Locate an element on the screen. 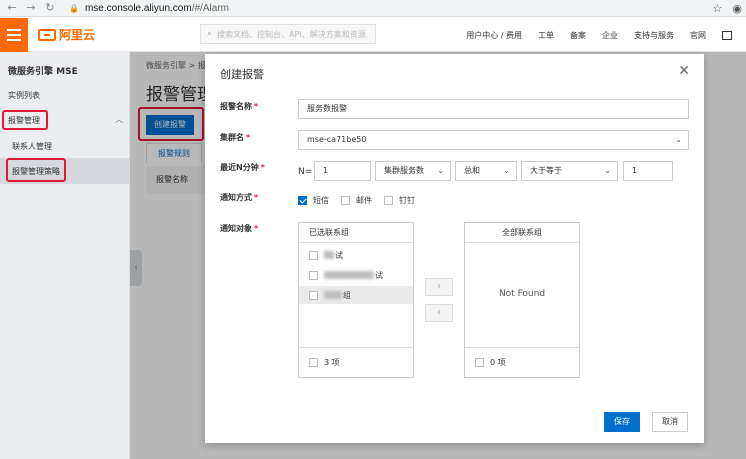 This screenshot has height=459, width=746. n-minutes-input: 1 is located at coordinates (342, 171).